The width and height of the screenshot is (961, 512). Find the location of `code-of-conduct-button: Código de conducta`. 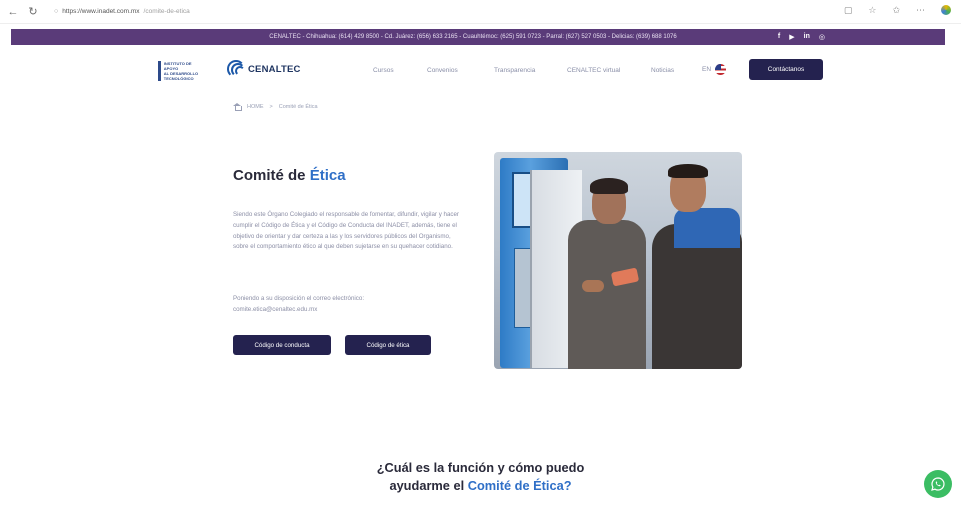

code-of-conduct-button: Código de conducta is located at coordinates (282, 345).